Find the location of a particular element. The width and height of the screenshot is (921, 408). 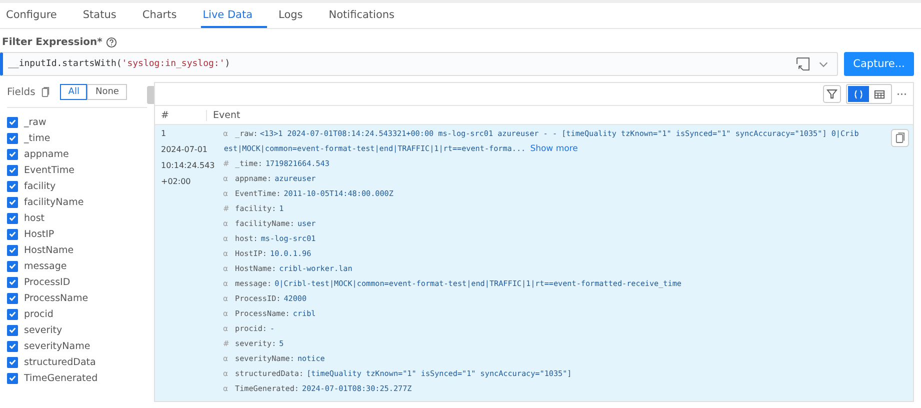

toggle-button: None is located at coordinates (107, 92).